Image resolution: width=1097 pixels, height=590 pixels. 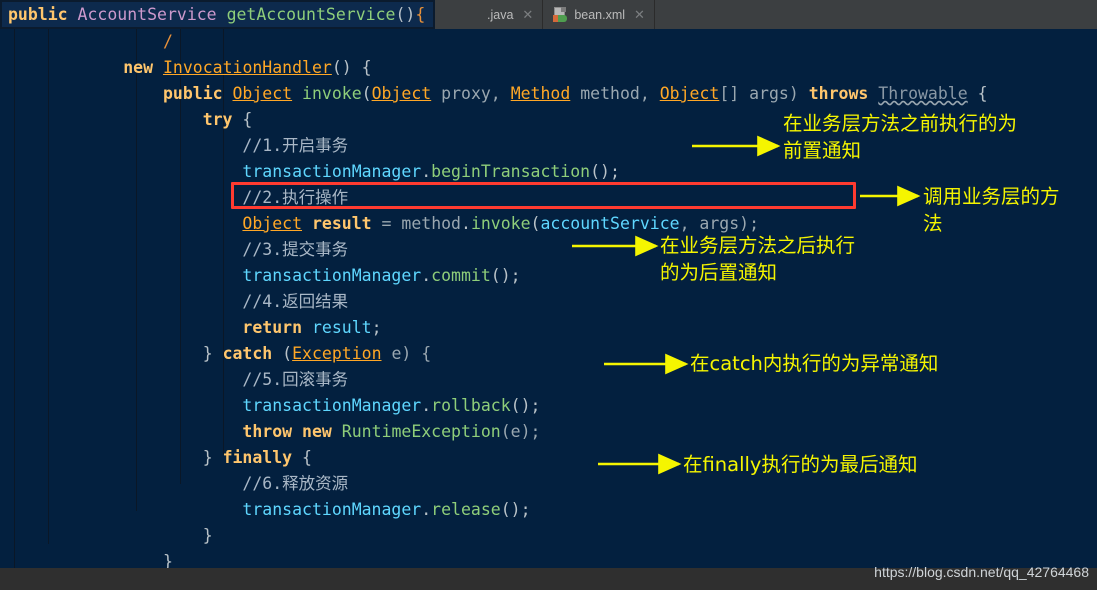 What do you see at coordinates (900, 137) in the screenshot?
I see `annotation-before-advice: 在业务层方法之前执行的为 前置通知` at bounding box center [900, 137].